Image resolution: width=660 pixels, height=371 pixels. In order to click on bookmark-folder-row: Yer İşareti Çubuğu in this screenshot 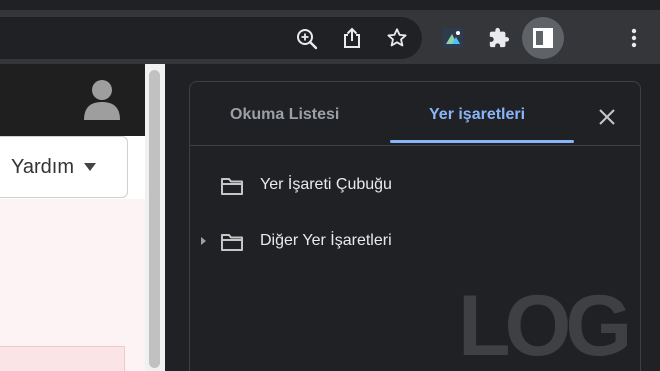, I will do `click(415, 186)`.